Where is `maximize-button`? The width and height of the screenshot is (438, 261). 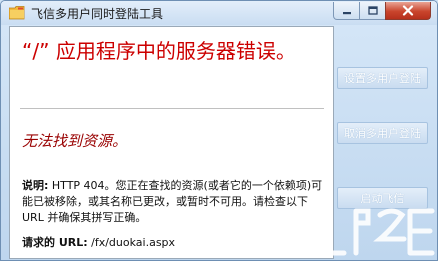
maximize-button is located at coordinates (372, 11).